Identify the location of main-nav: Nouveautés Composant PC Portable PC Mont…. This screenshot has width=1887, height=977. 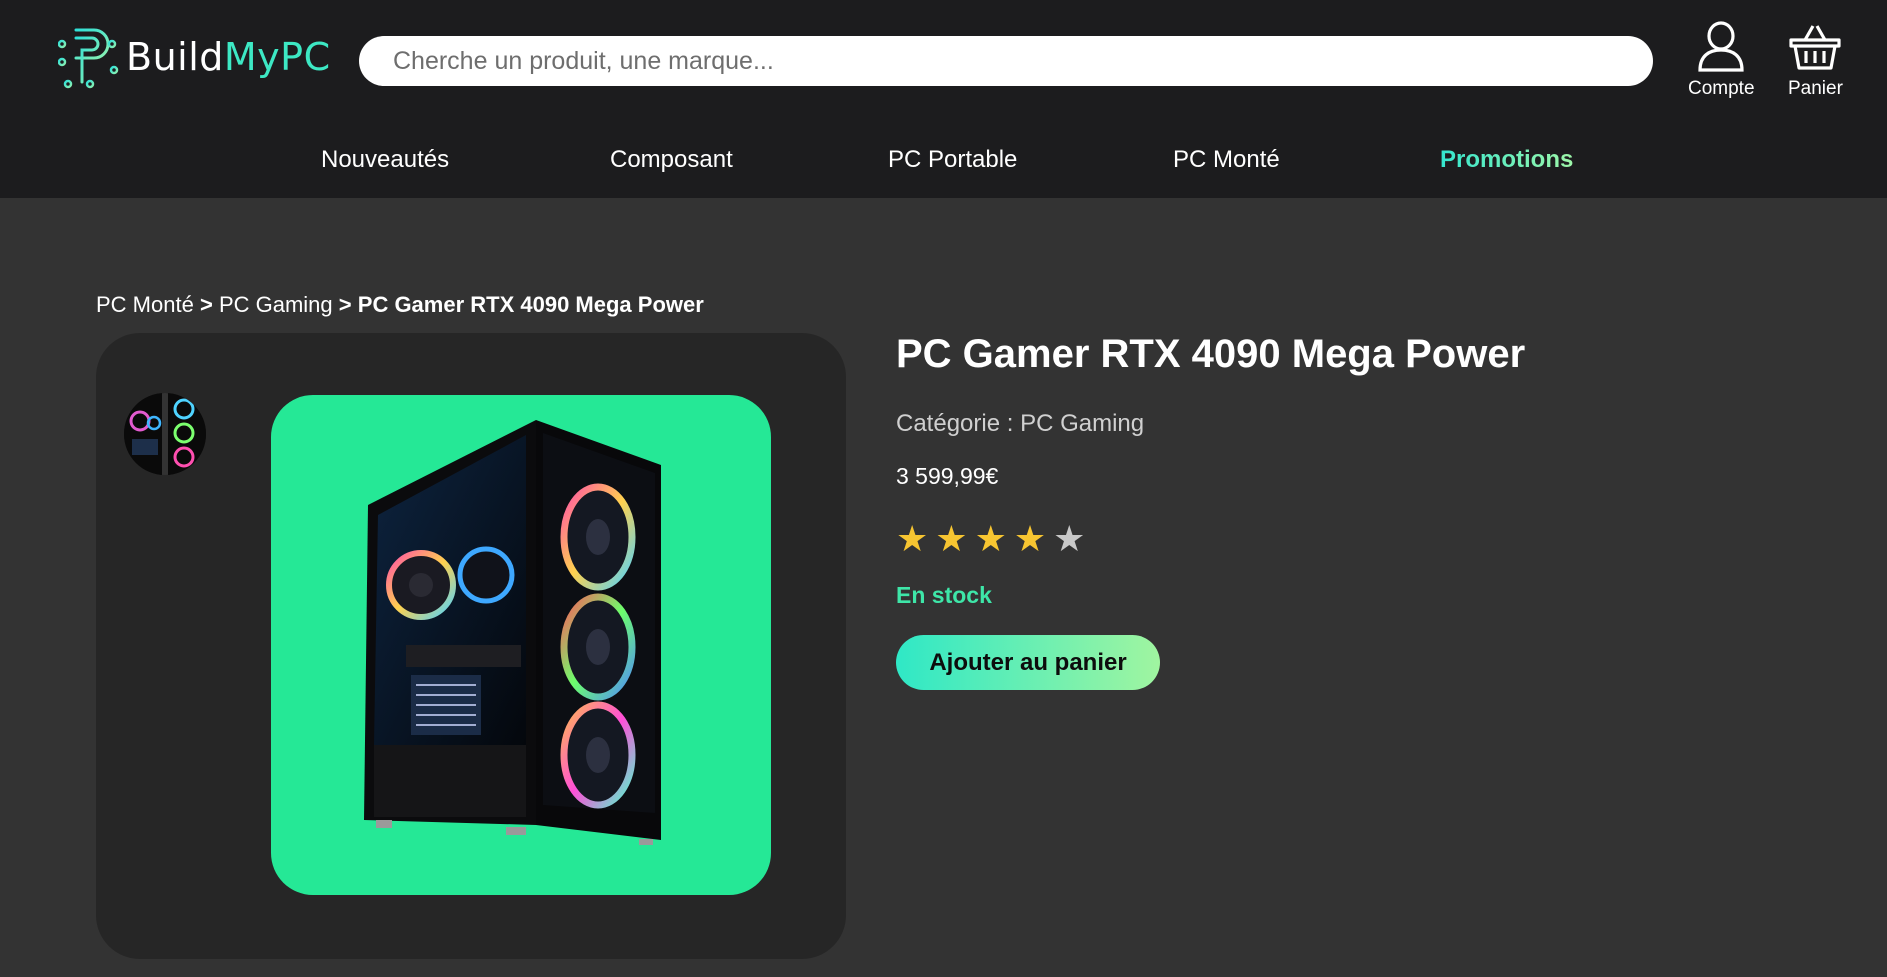
(943, 161).